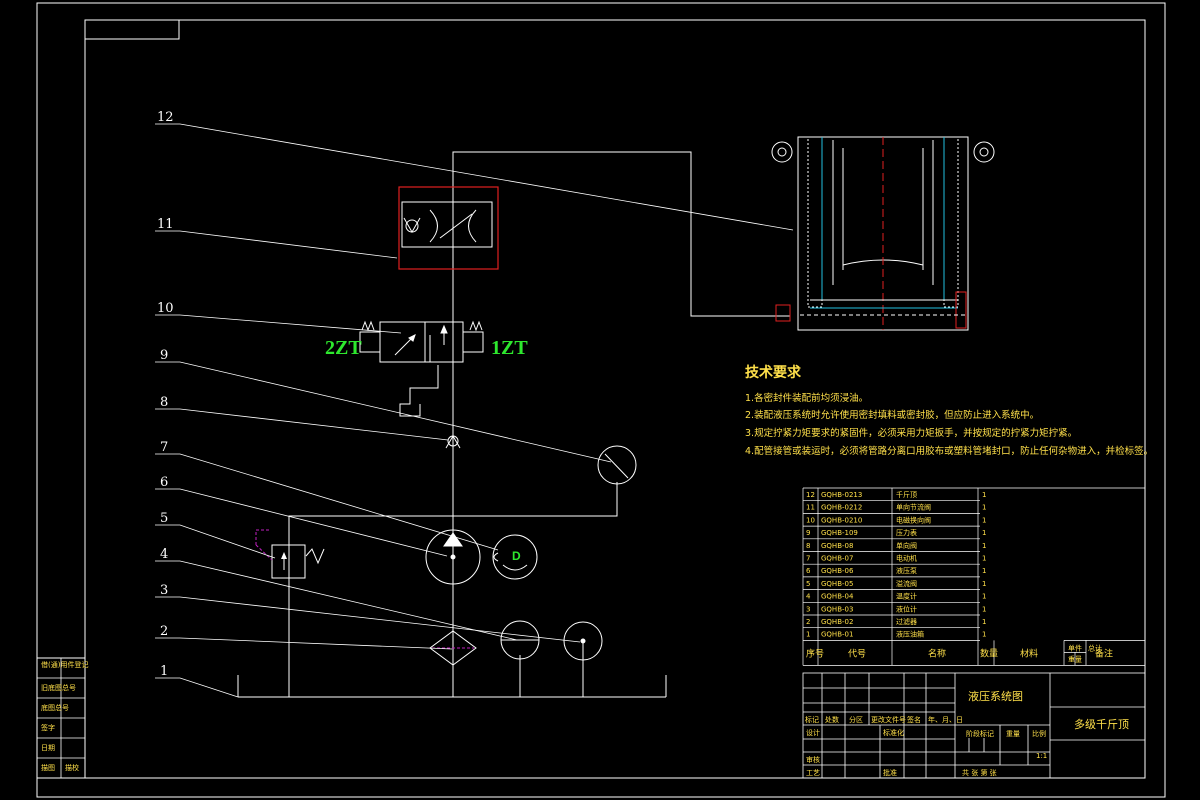 The image size is (1200, 800). I want to click on bom-header-code: 代号, so click(857, 653).